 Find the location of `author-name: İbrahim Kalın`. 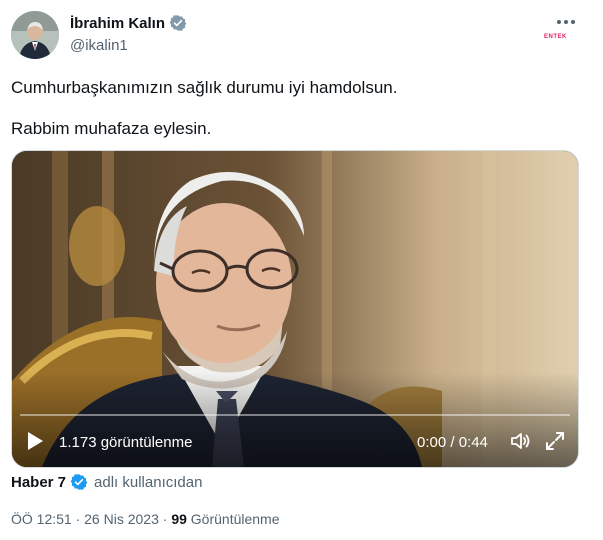

author-name: İbrahim Kalın is located at coordinates (117, 23).